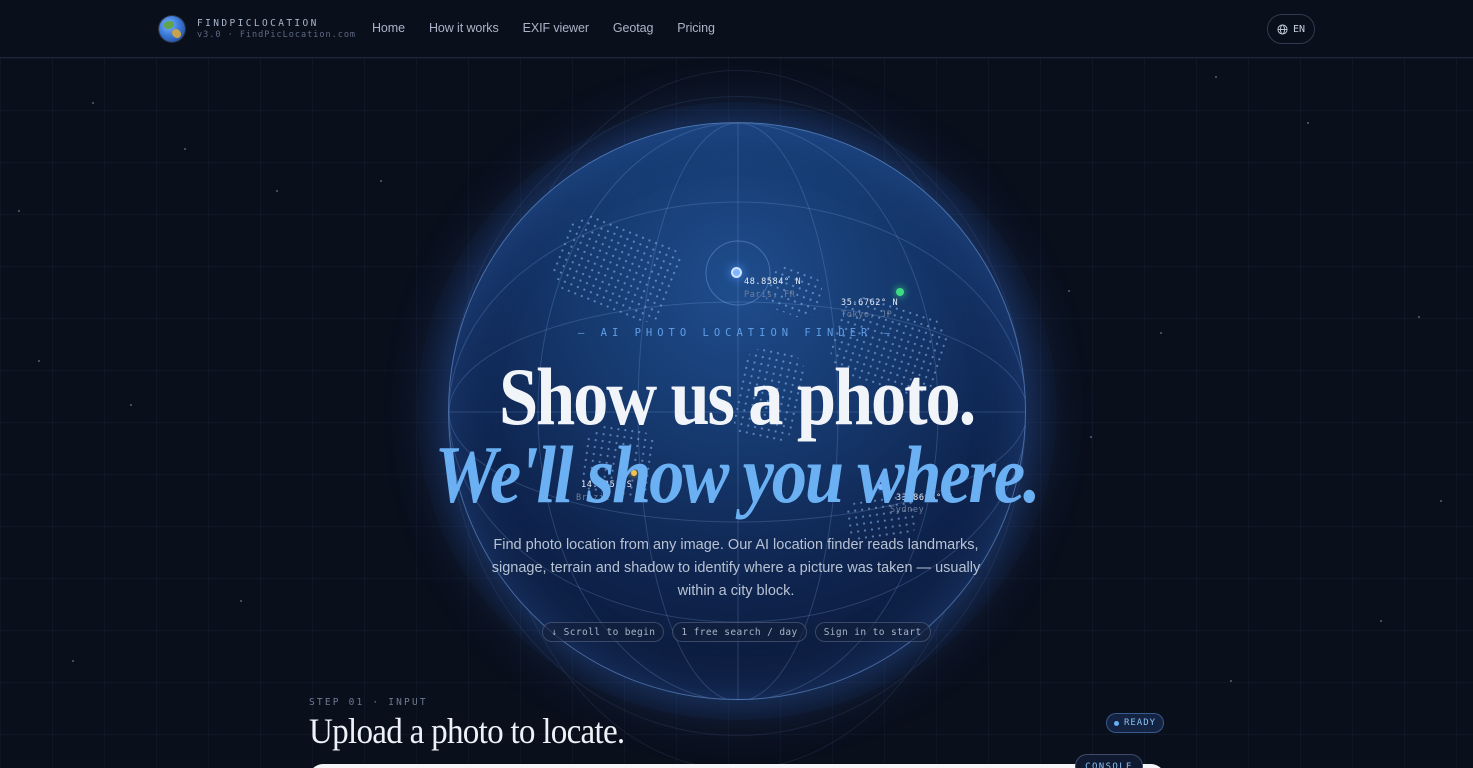 The height and width of the screenshot is (768, 1473). What do you see at coordinates (556, 28) in the screenshot?
I see `nav-link-exif-viewer: EXIF viewer` at bounding box center [556, 28].